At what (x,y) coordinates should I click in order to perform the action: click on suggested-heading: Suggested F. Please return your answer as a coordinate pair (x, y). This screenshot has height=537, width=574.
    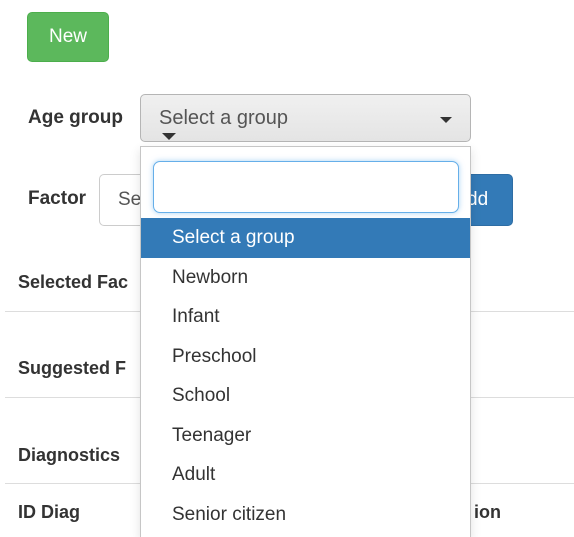
    Looking at the image, I should click on (72, 368).